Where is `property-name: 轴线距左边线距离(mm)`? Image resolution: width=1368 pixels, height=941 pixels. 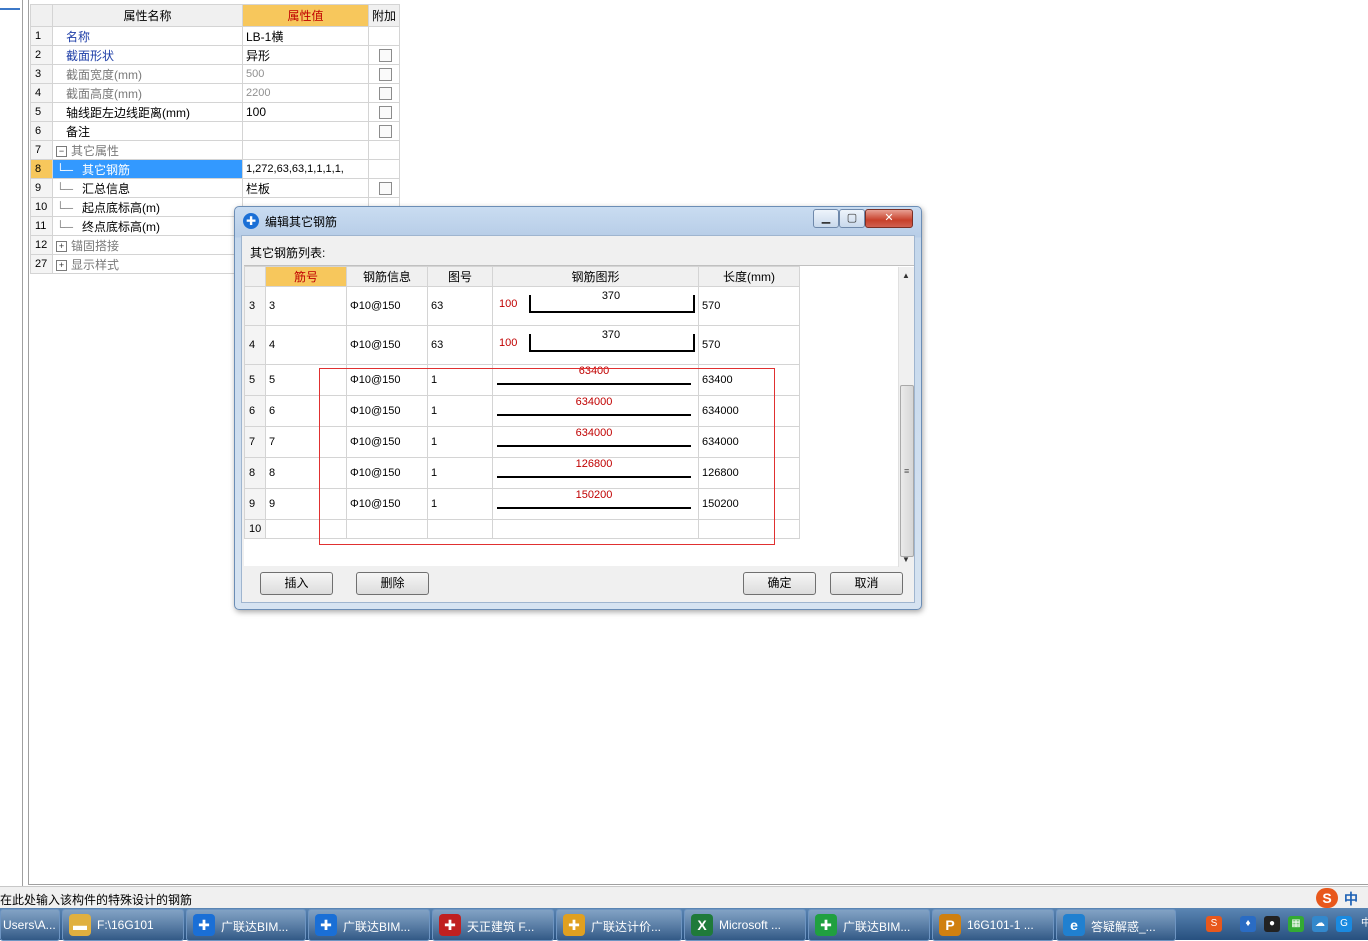
property-name: 轴线距左边线距离(mm) is located at coordinates (147, 112).